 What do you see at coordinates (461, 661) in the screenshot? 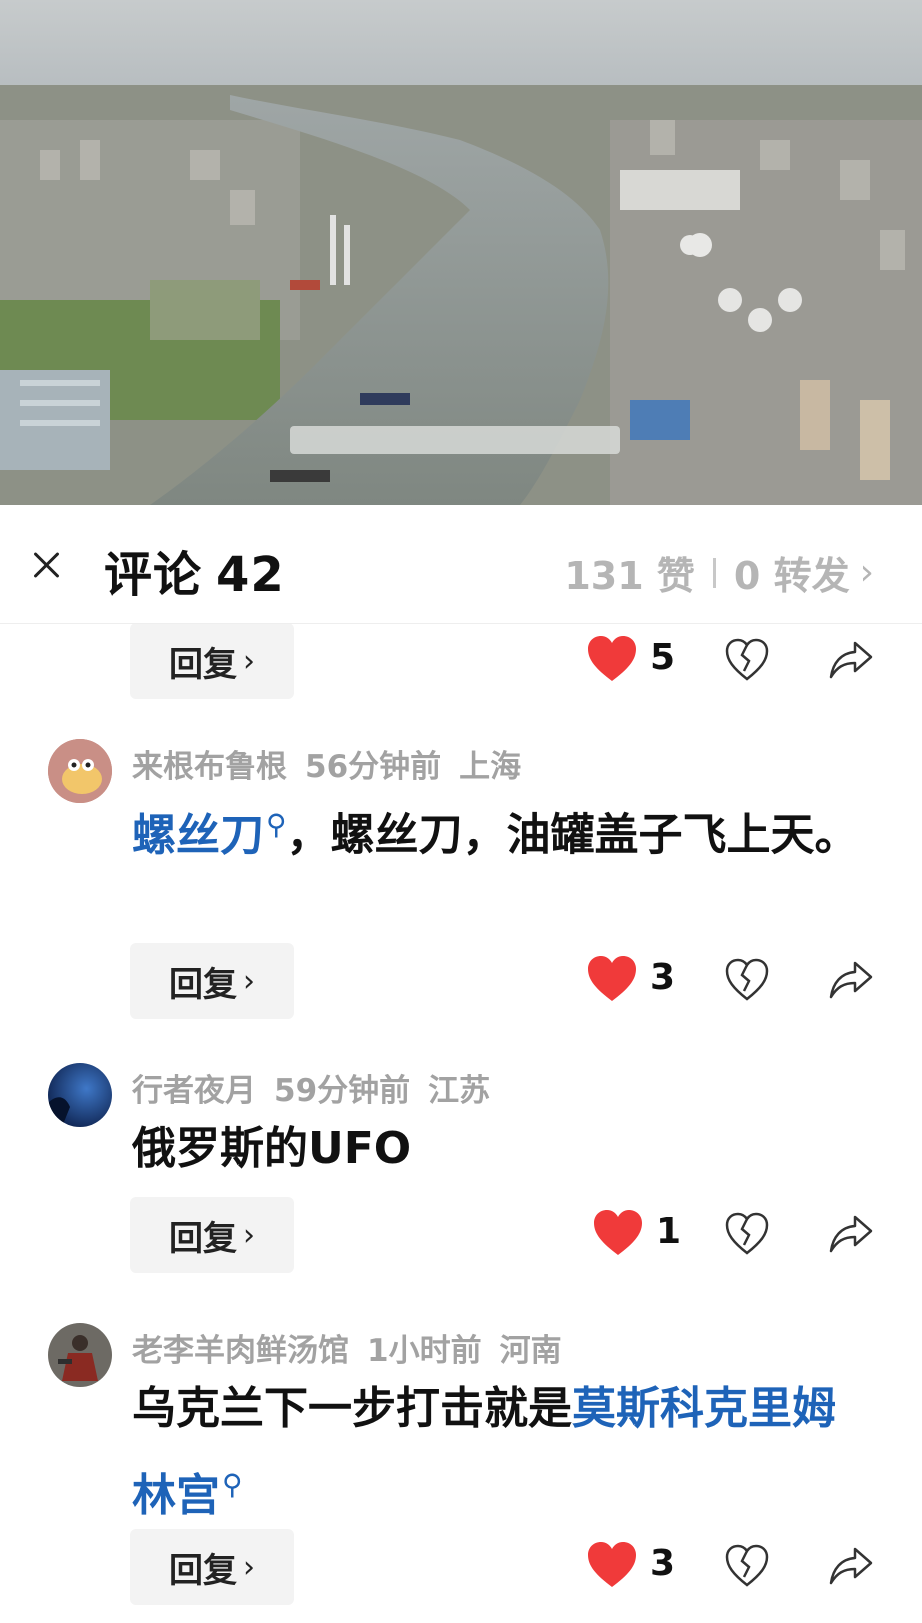
I see `reply-row: 回复 › 5` at bounding box center [461, 661].